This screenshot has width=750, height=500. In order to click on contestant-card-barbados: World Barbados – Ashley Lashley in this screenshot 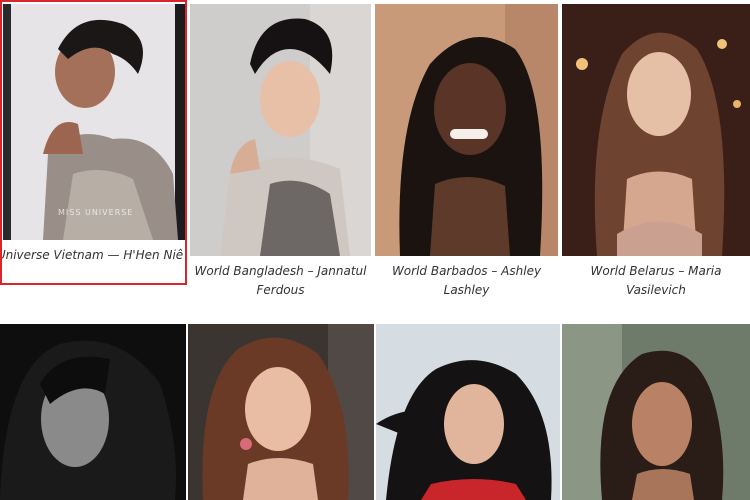, I will do `click(466, 150)`.